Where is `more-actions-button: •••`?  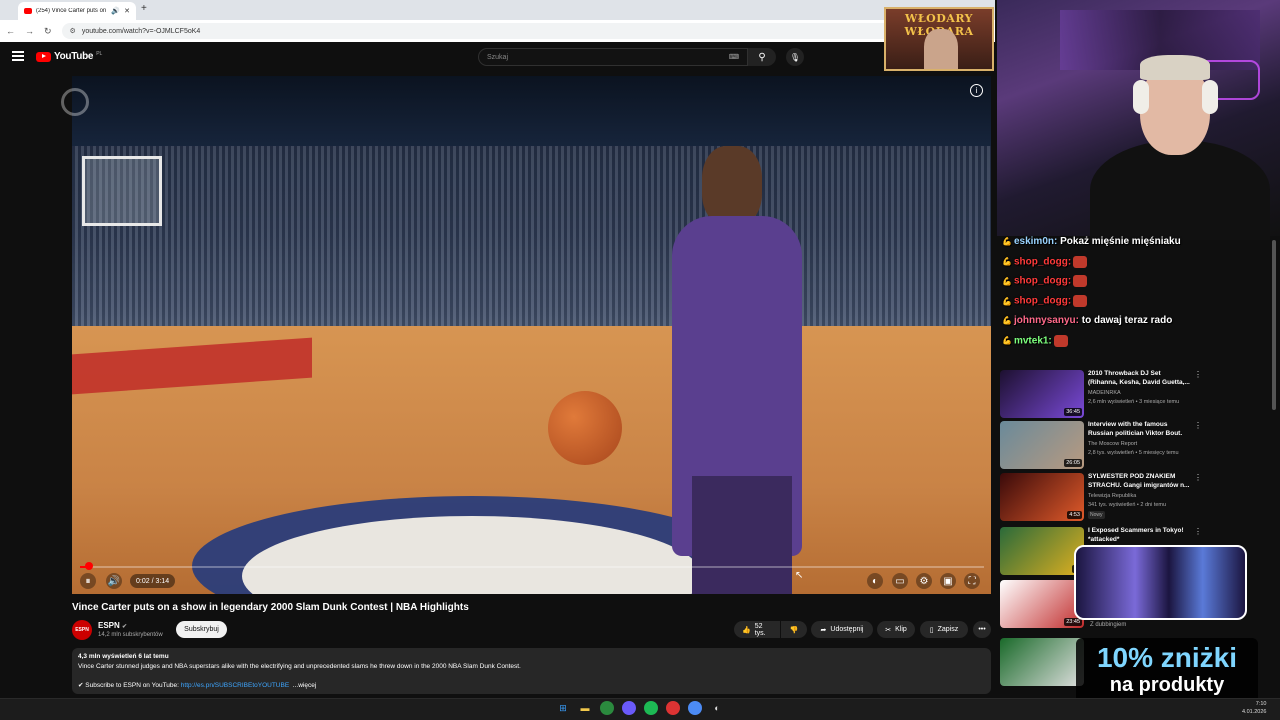 more-actions-button: ••• is located at coordinates (982, 629).